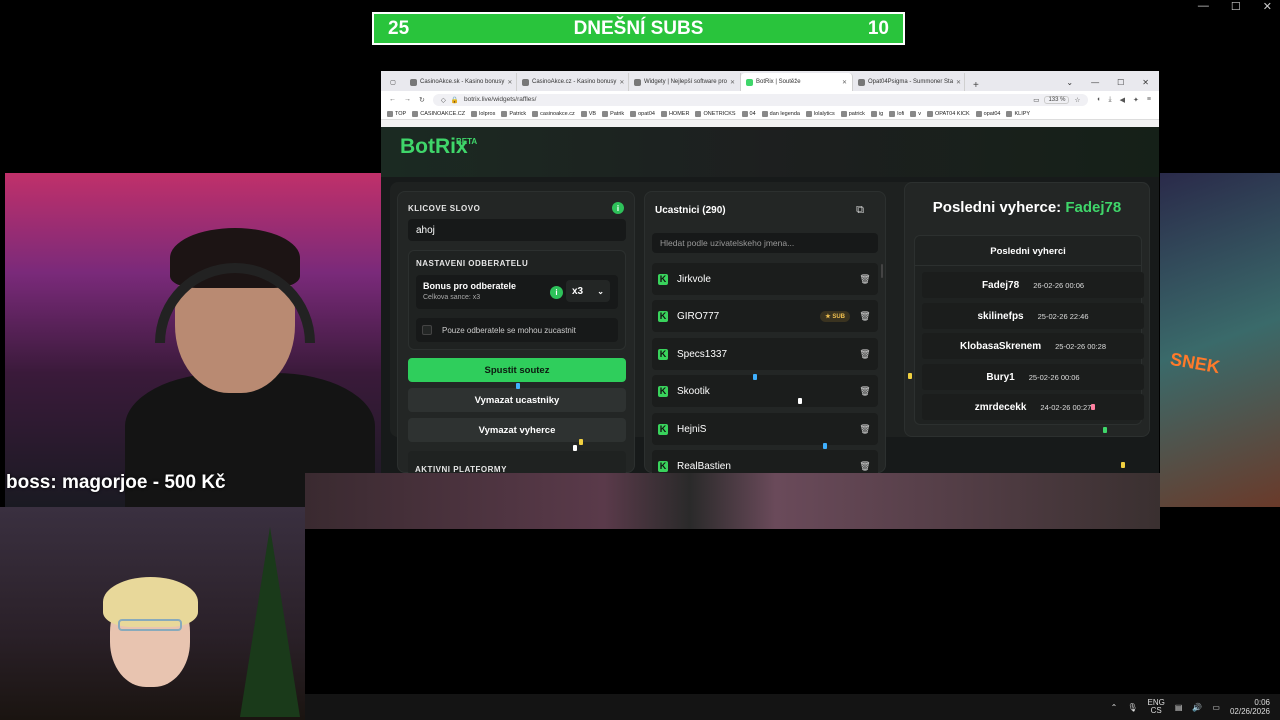 This screenshot has width=1280, height=720. I want to click on bookmark: v, so click(915, 113).